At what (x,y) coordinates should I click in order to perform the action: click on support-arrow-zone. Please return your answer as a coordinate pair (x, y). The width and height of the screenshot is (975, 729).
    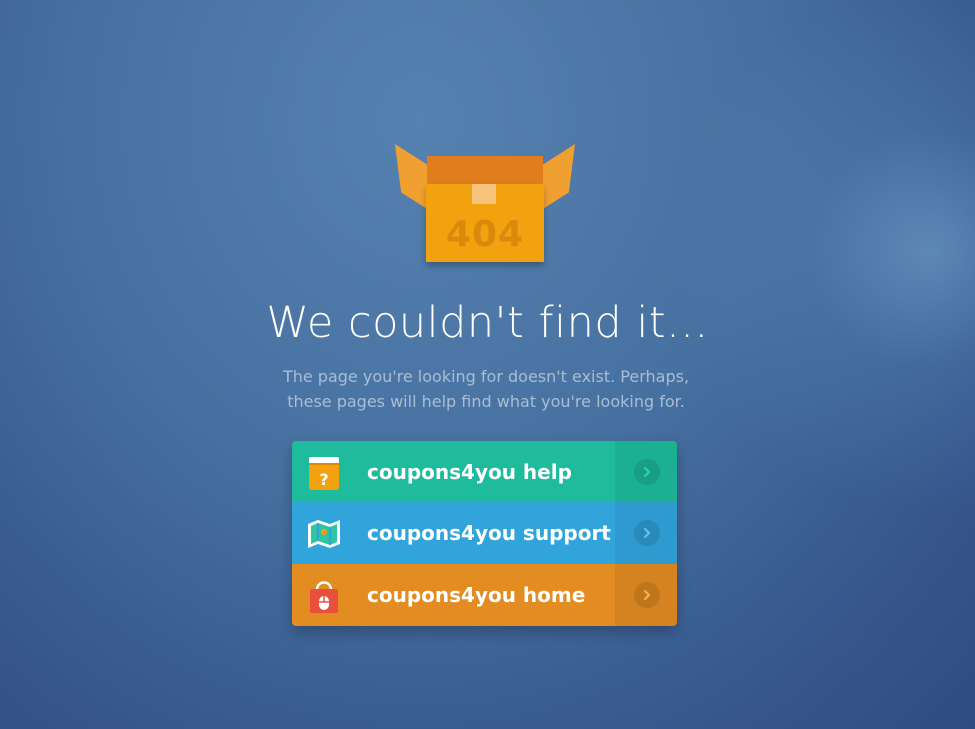
    Looking at the image, I should click on (646, 533).